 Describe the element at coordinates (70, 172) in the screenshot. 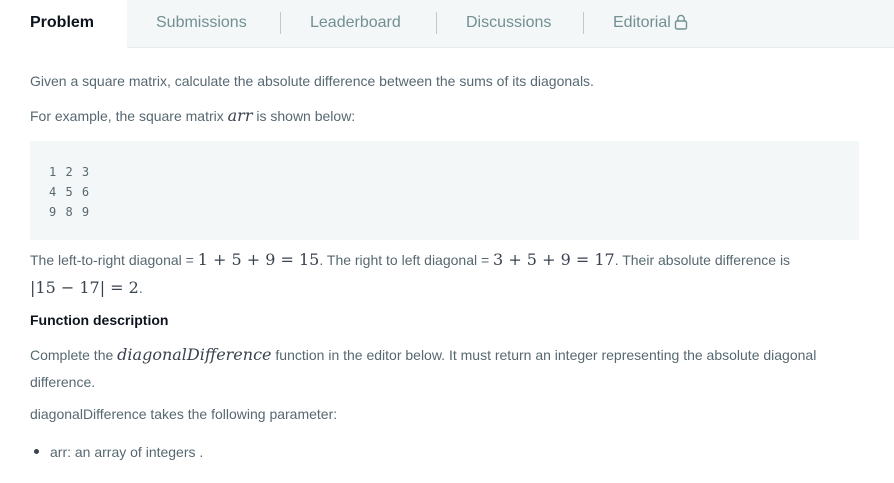

I see `matrix-row: 1 2 3` at that location.